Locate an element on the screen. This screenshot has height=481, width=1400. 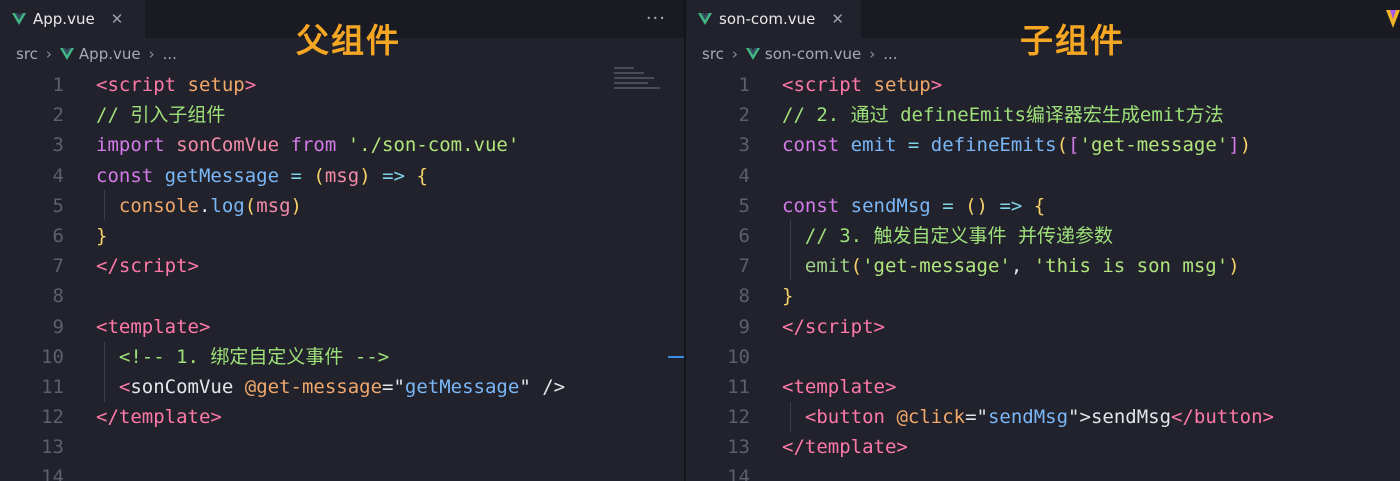
code-token: from is located at coordinates (313, 145).